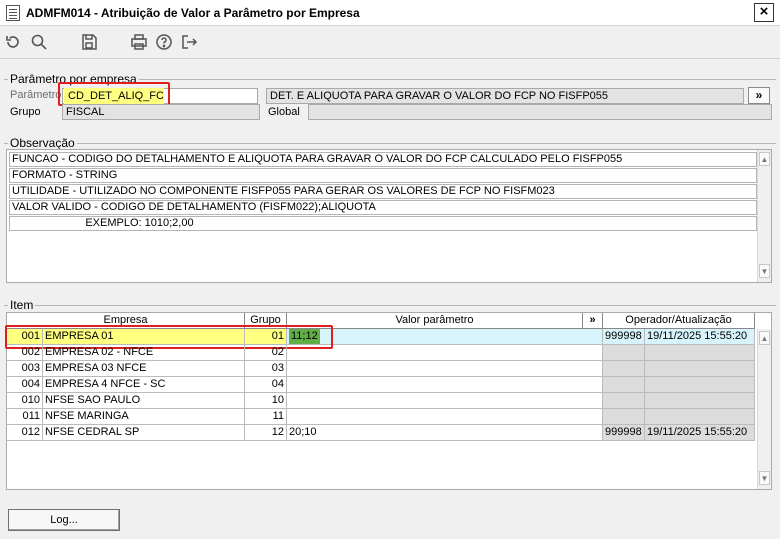 The image size is (780, 539). I want to click on global-field, so click(540, 112).